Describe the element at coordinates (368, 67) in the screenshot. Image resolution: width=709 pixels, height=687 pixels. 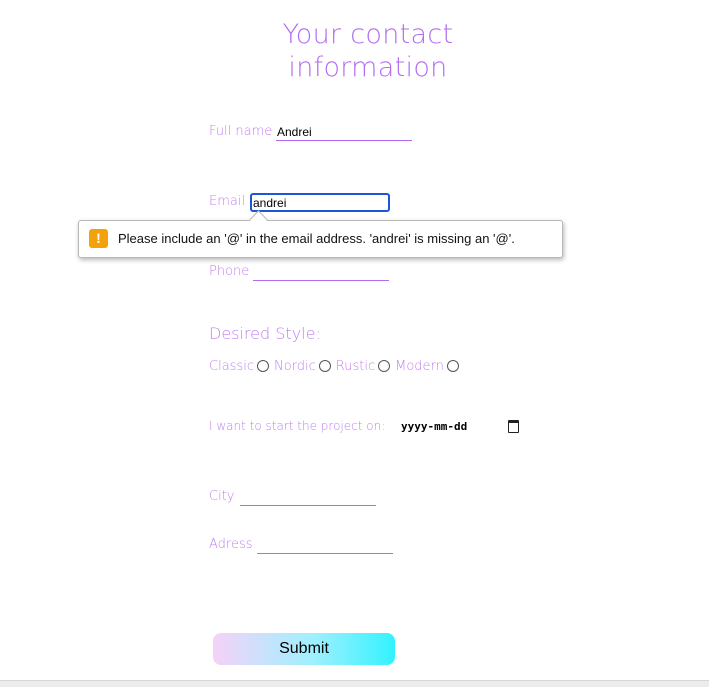
I see `page-title-line2: information` at that location.